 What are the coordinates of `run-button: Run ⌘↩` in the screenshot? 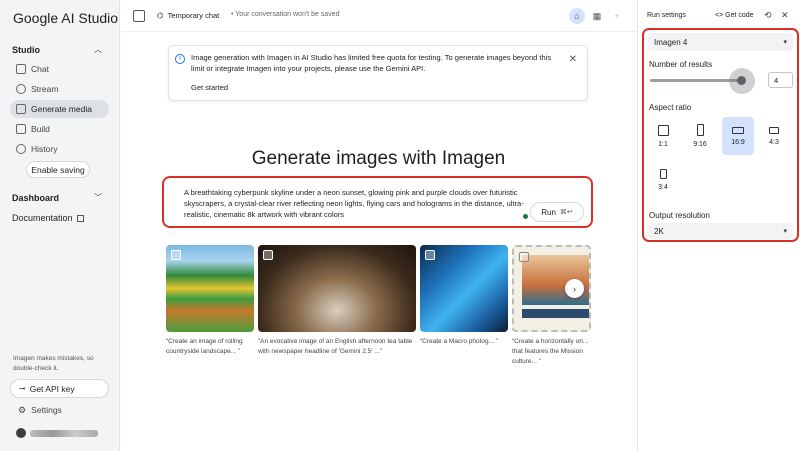 It's located at (557, 212).